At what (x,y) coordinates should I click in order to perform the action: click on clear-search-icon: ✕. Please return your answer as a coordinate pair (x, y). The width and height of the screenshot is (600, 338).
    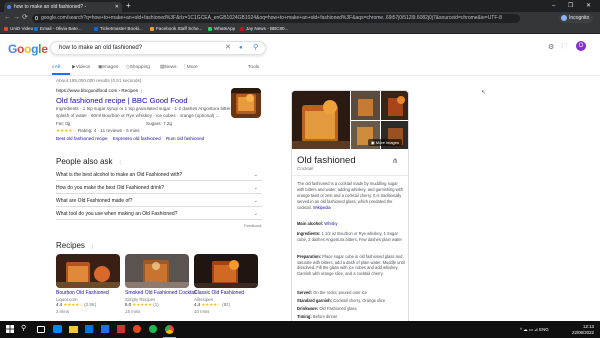
    Looking at the image, I should click on (228, 48).